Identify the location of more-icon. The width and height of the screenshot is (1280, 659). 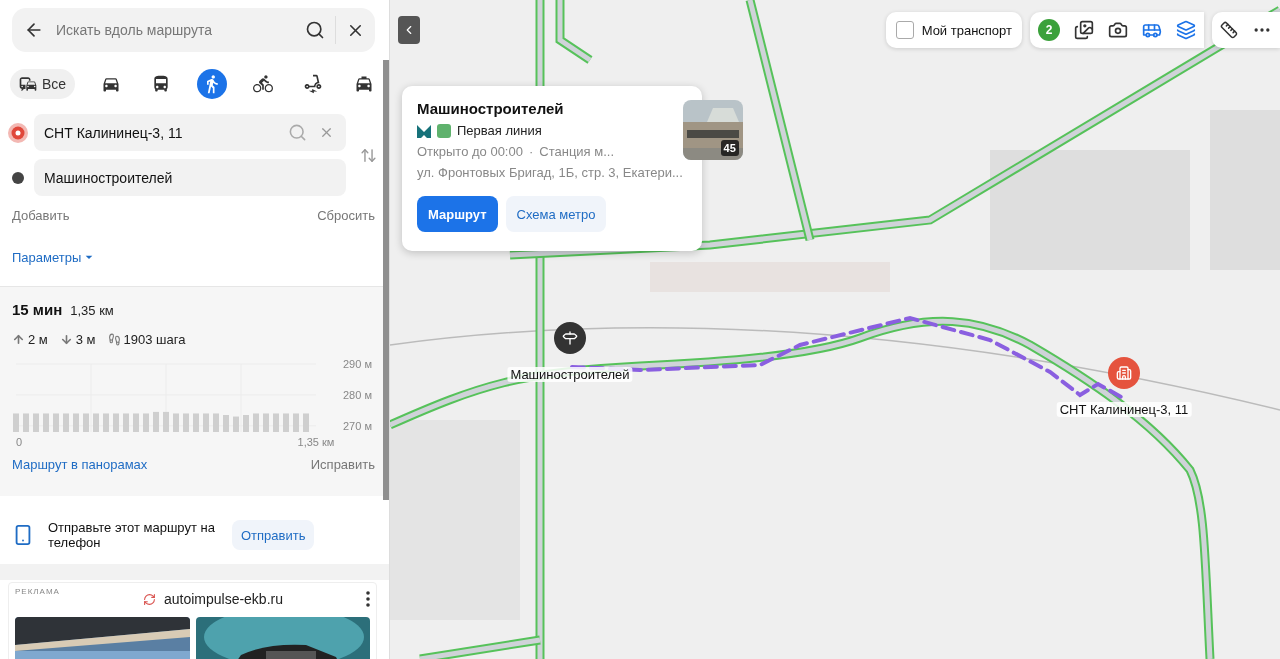
(368, 599).